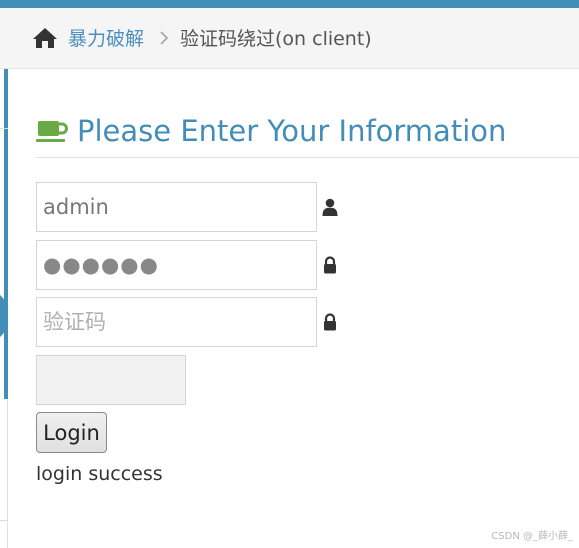 The image size is (579, 548). Describe the element at coordinates (52, 131) in the screenshot. I see `coffee-icon` at that location.